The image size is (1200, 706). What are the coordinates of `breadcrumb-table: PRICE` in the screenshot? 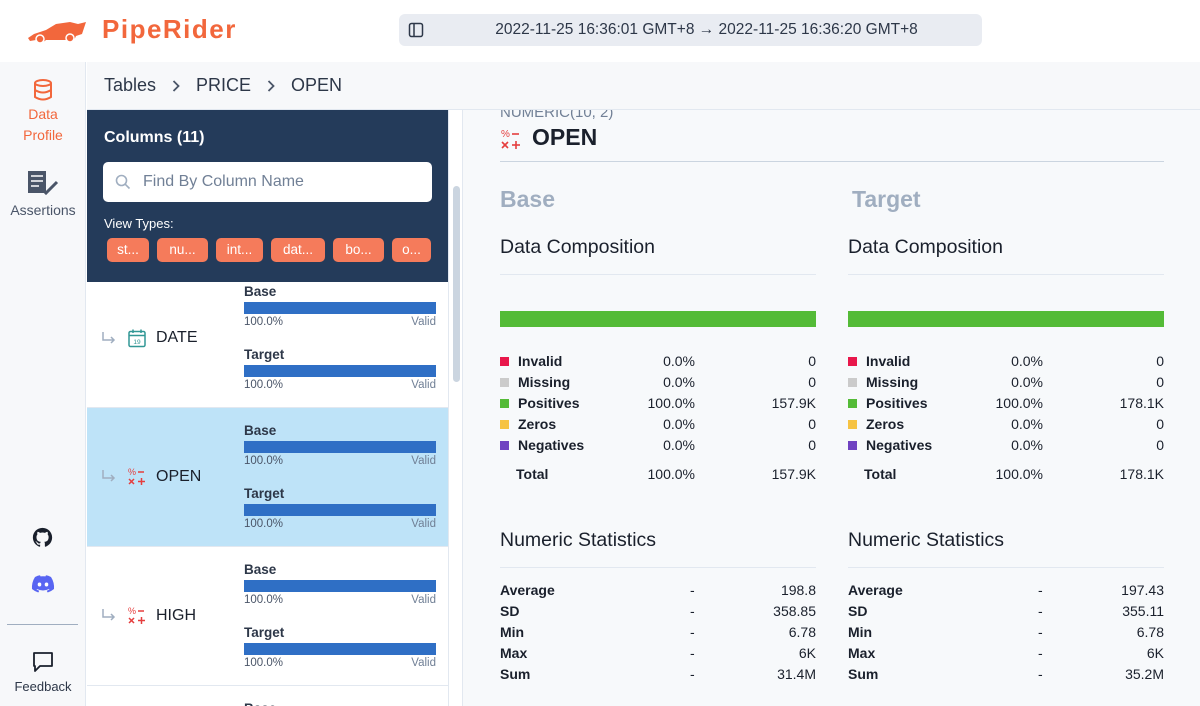 It's located at (223, 85).